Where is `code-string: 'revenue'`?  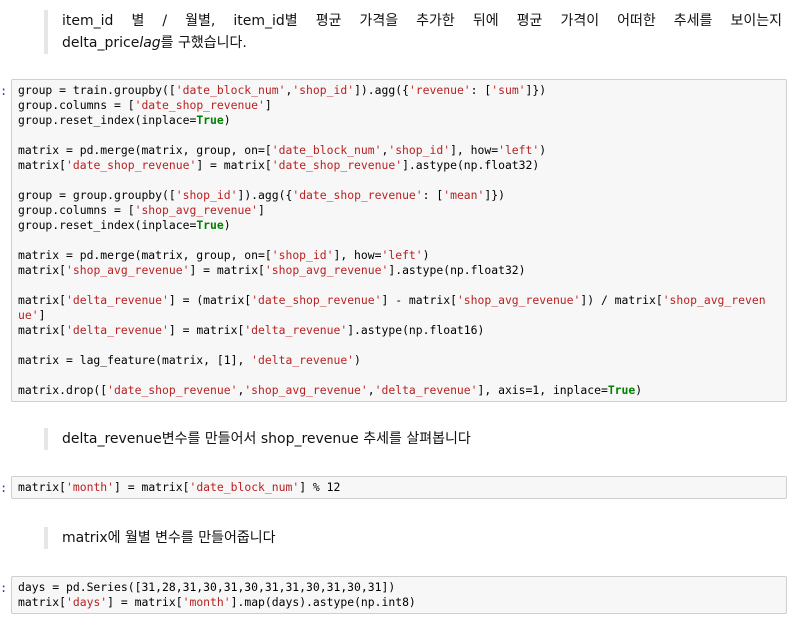
code-string: 'revenue' is located at coordinates (439, 90).